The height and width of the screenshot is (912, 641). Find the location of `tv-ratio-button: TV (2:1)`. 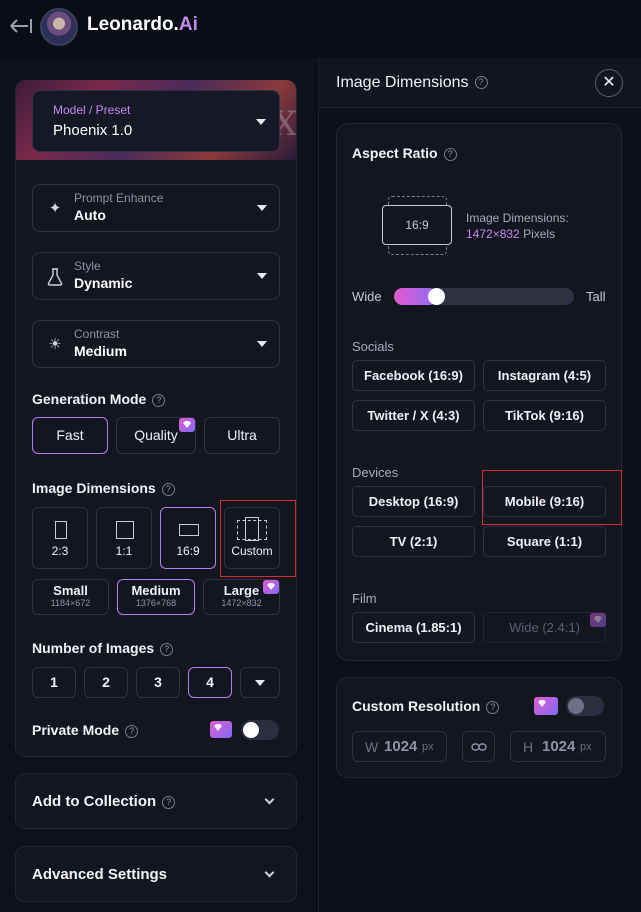

tv-ratio-button: TV (2:1) is located at coordinates (413, 541).